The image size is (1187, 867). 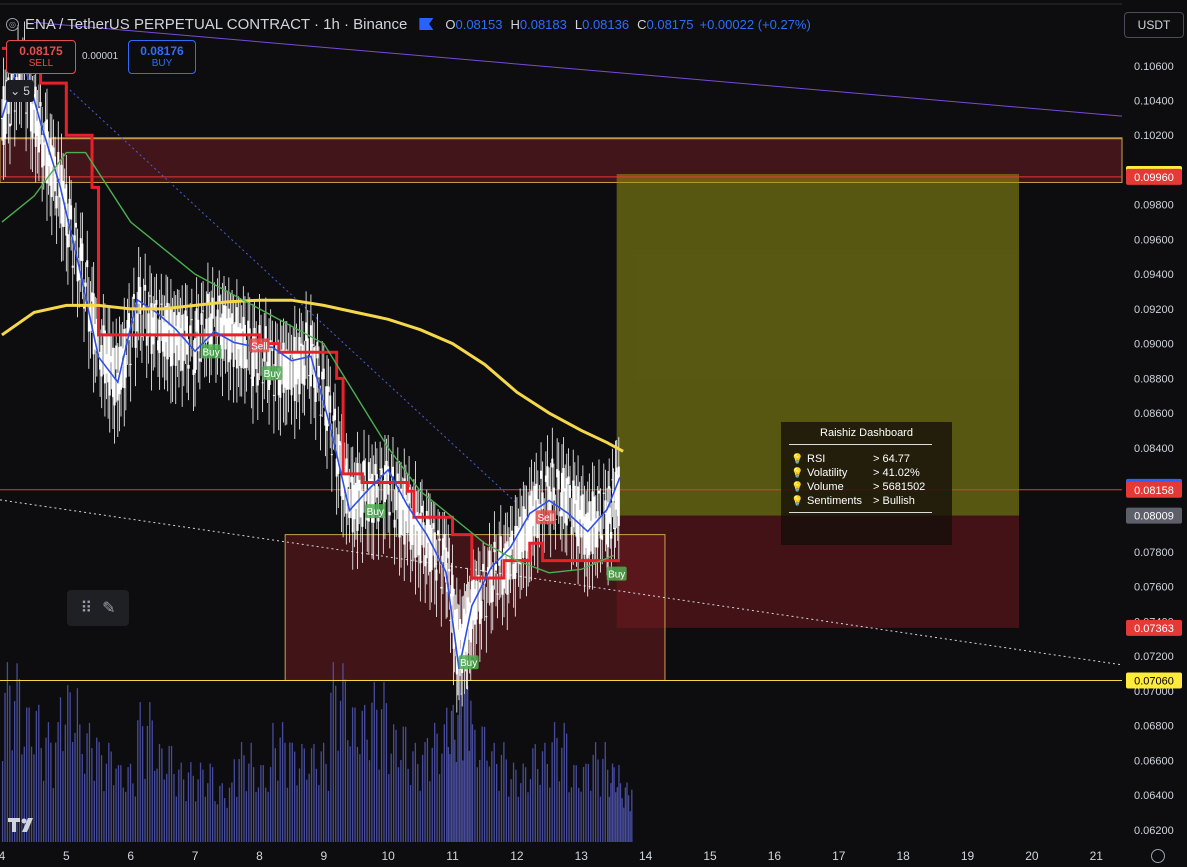 What do you see at coordinates (1154, 627) in the screenshot?
I see `price-tag: 0.07363` at bounding box center [1154, 627].